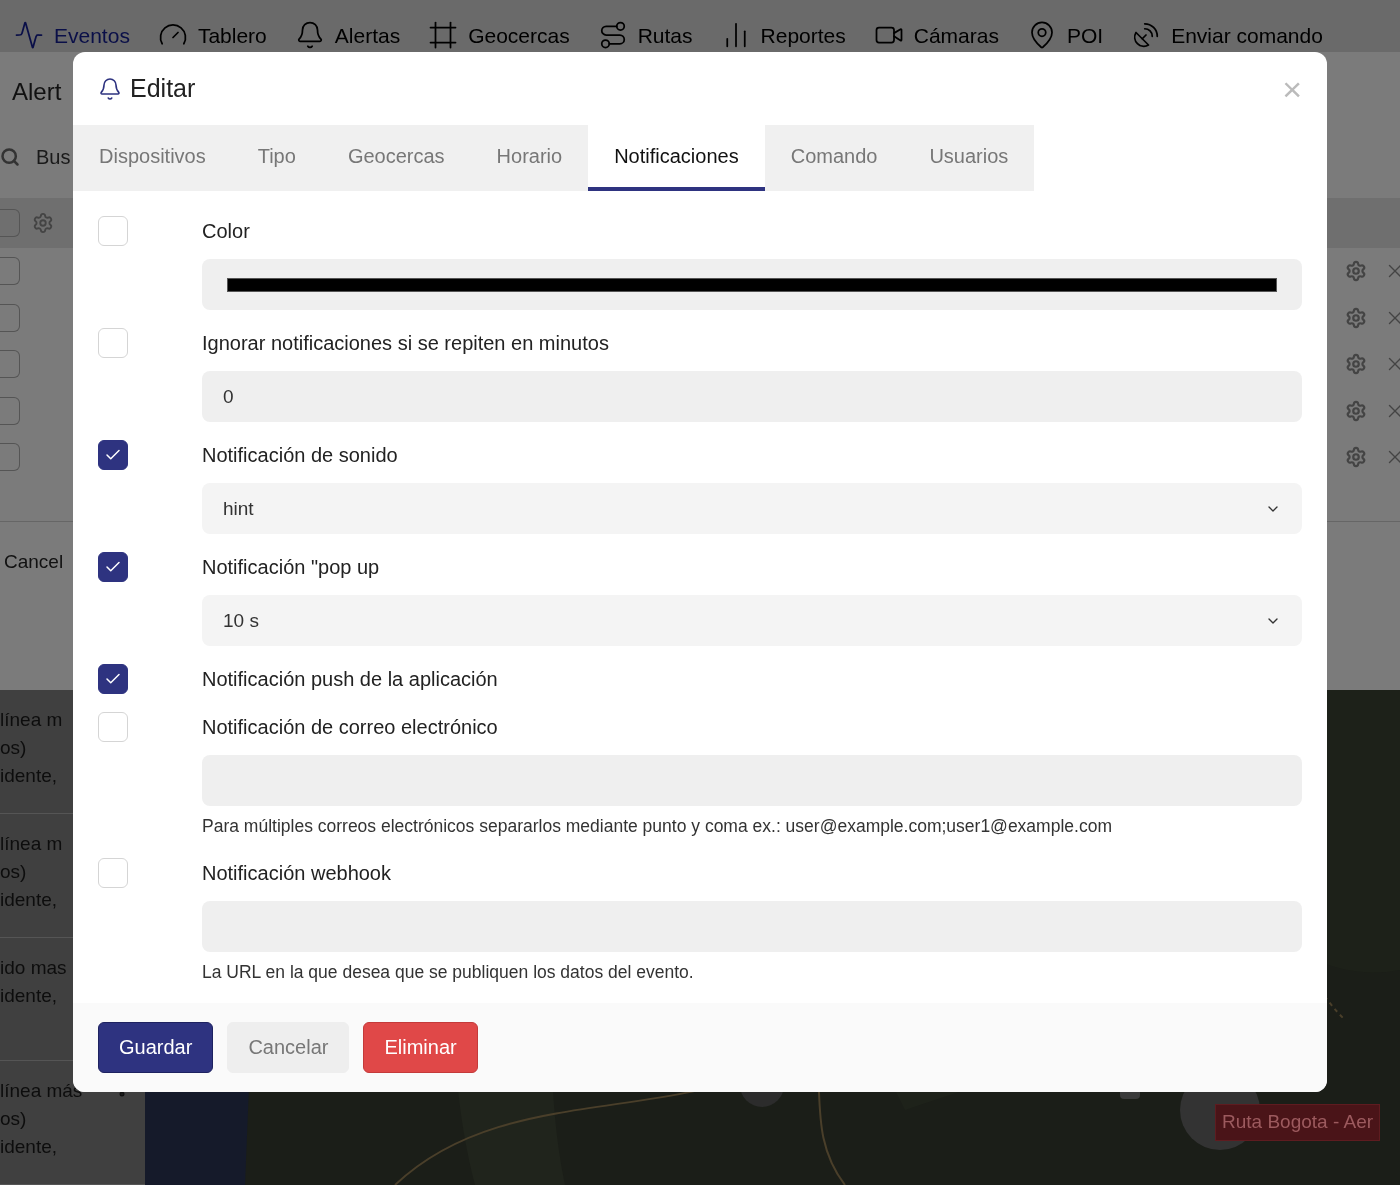  What do you see at coordinates (347, 35) in the screenshot?
I see `nav-tab: Alertas` at bounding box center [347, 35].